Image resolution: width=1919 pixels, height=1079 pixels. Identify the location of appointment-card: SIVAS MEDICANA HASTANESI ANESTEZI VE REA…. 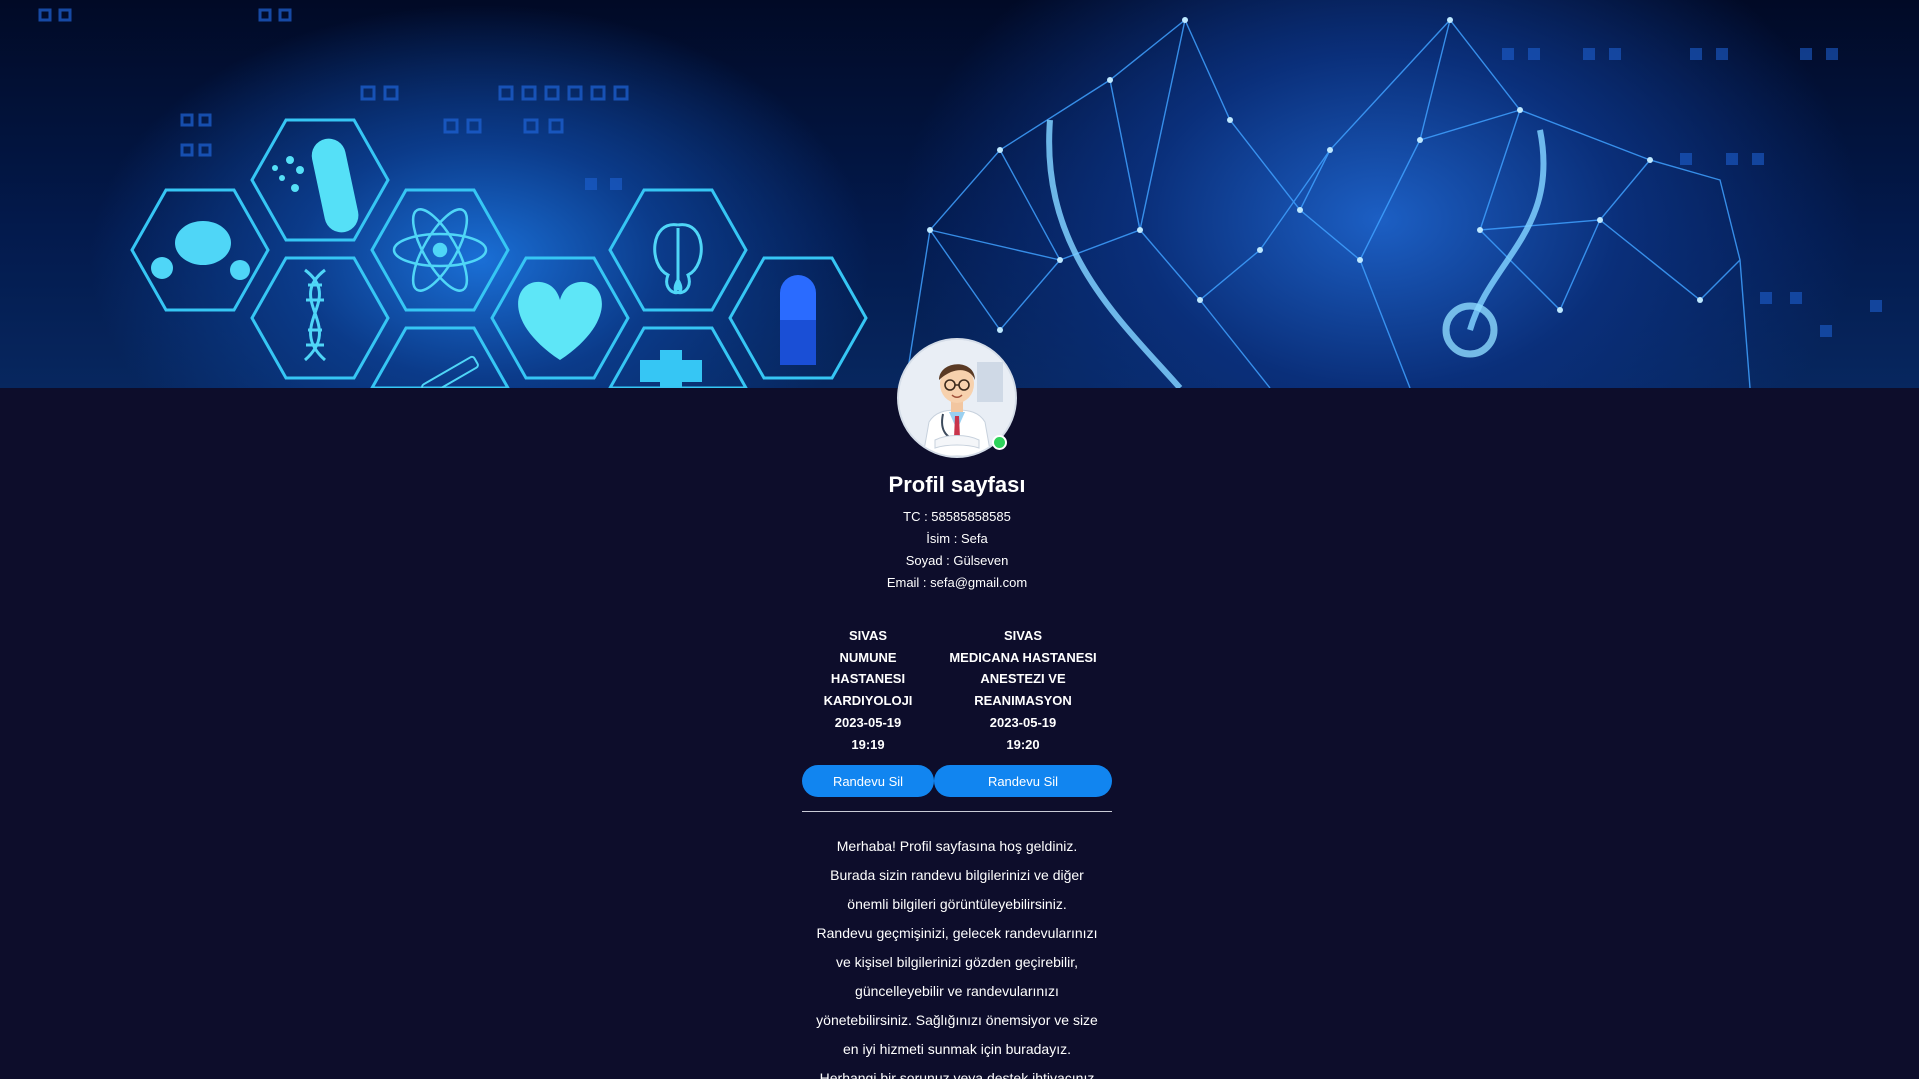
(1023, 711).